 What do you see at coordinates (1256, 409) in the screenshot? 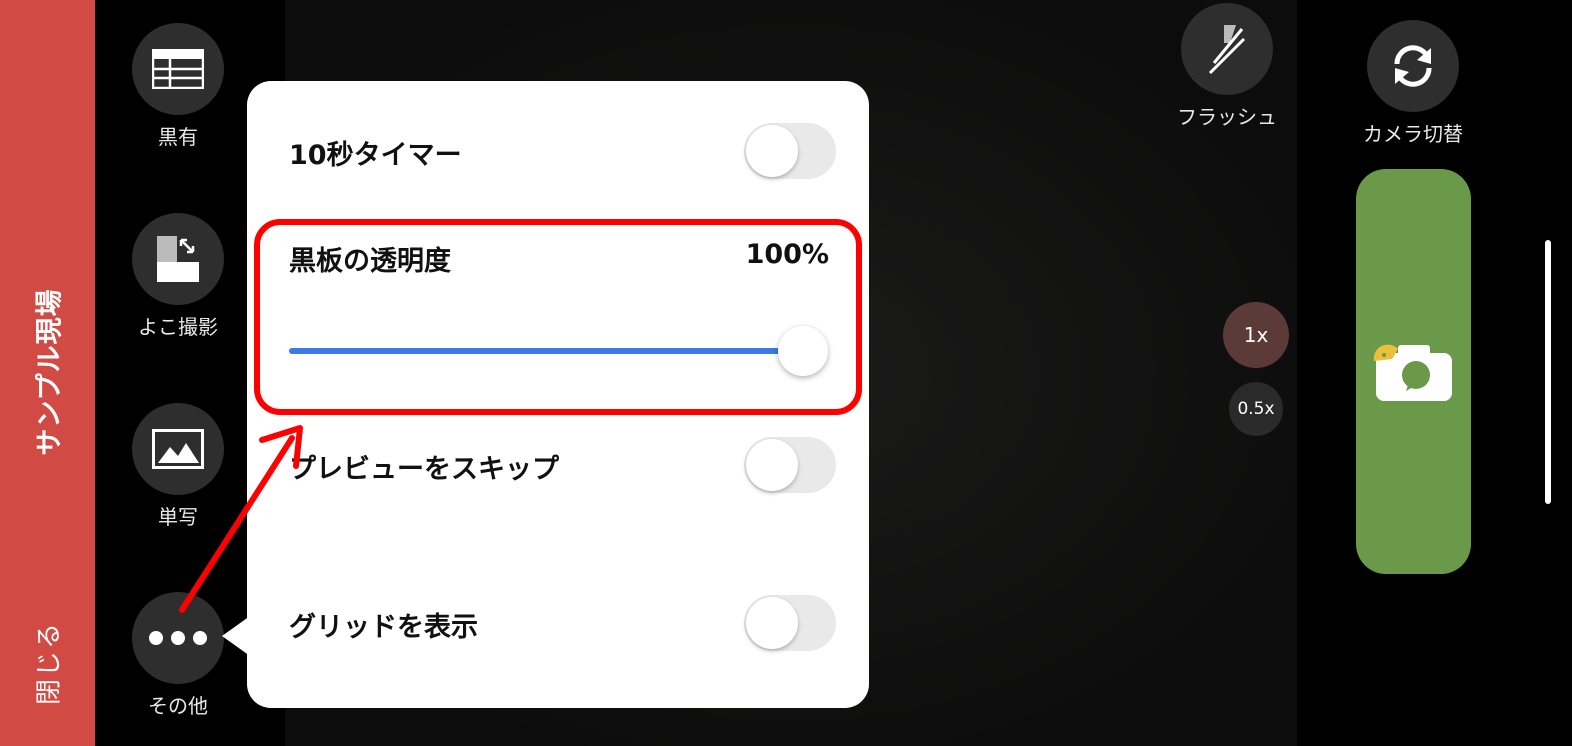
I see `zoom-05x-button: 0.5x` at bounding box center [1256, 409].